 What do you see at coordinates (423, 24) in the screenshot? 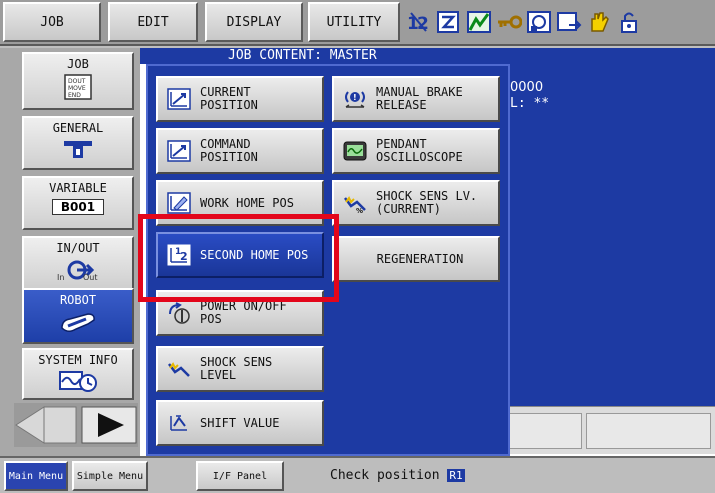
I see `svg-text: 2` at bounding box center [423, 24].